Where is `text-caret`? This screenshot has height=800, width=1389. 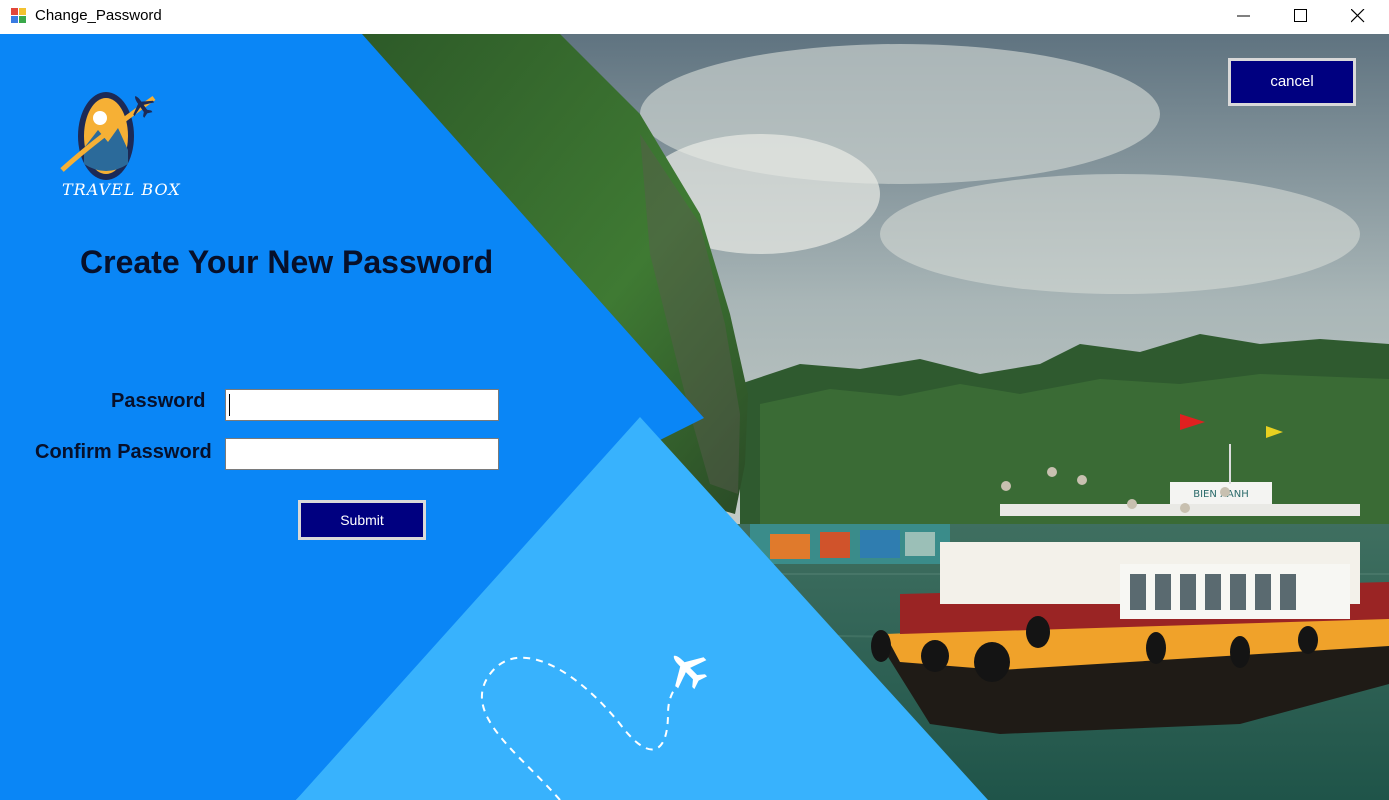
text-caret is located at coordinates (229, 405).